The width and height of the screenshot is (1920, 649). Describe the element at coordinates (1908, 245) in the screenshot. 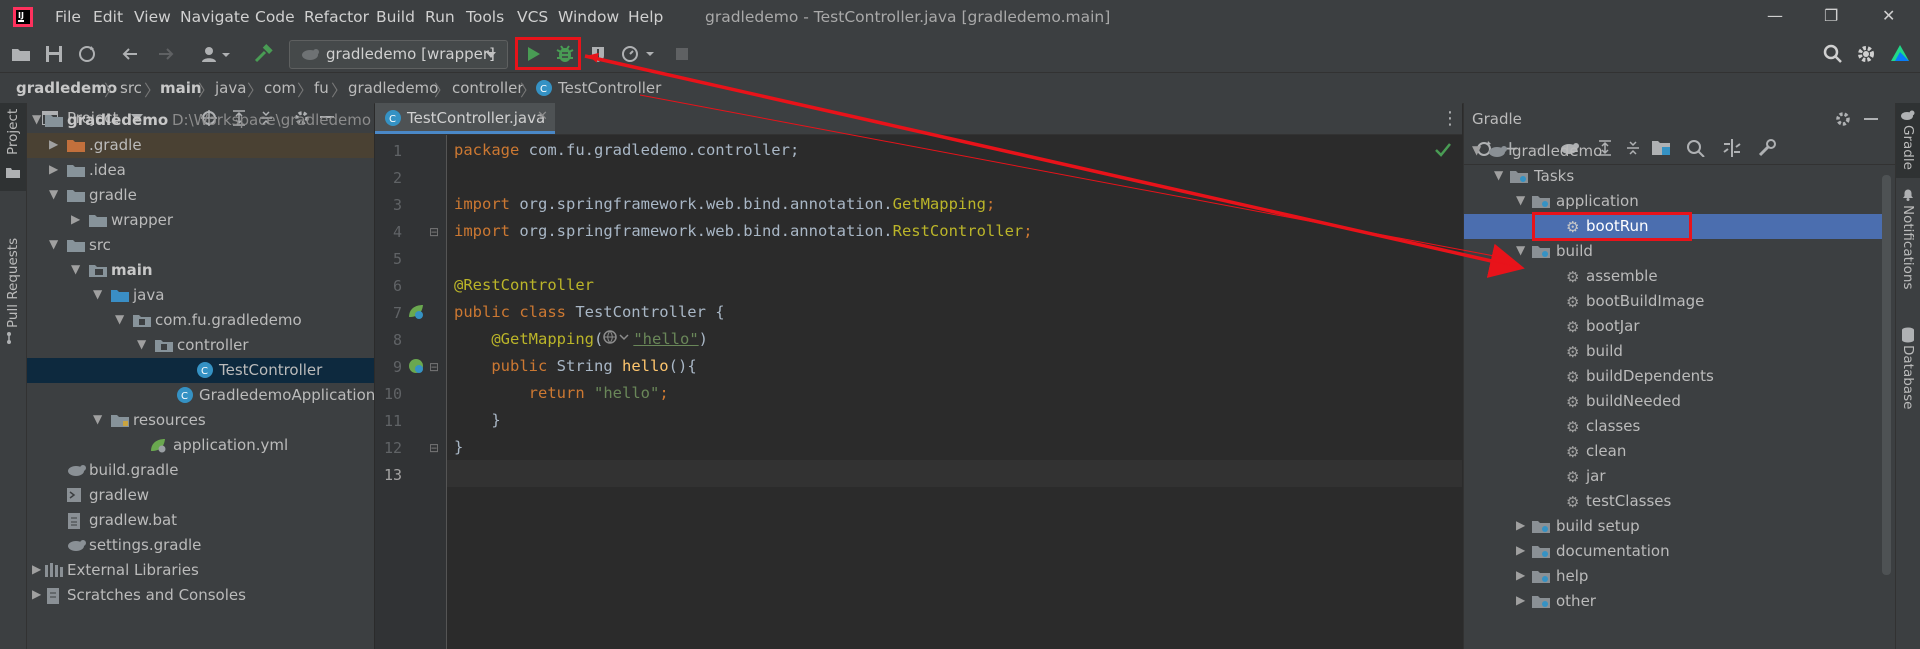

I see `notifications-tool-tab: Notifications` at that location.